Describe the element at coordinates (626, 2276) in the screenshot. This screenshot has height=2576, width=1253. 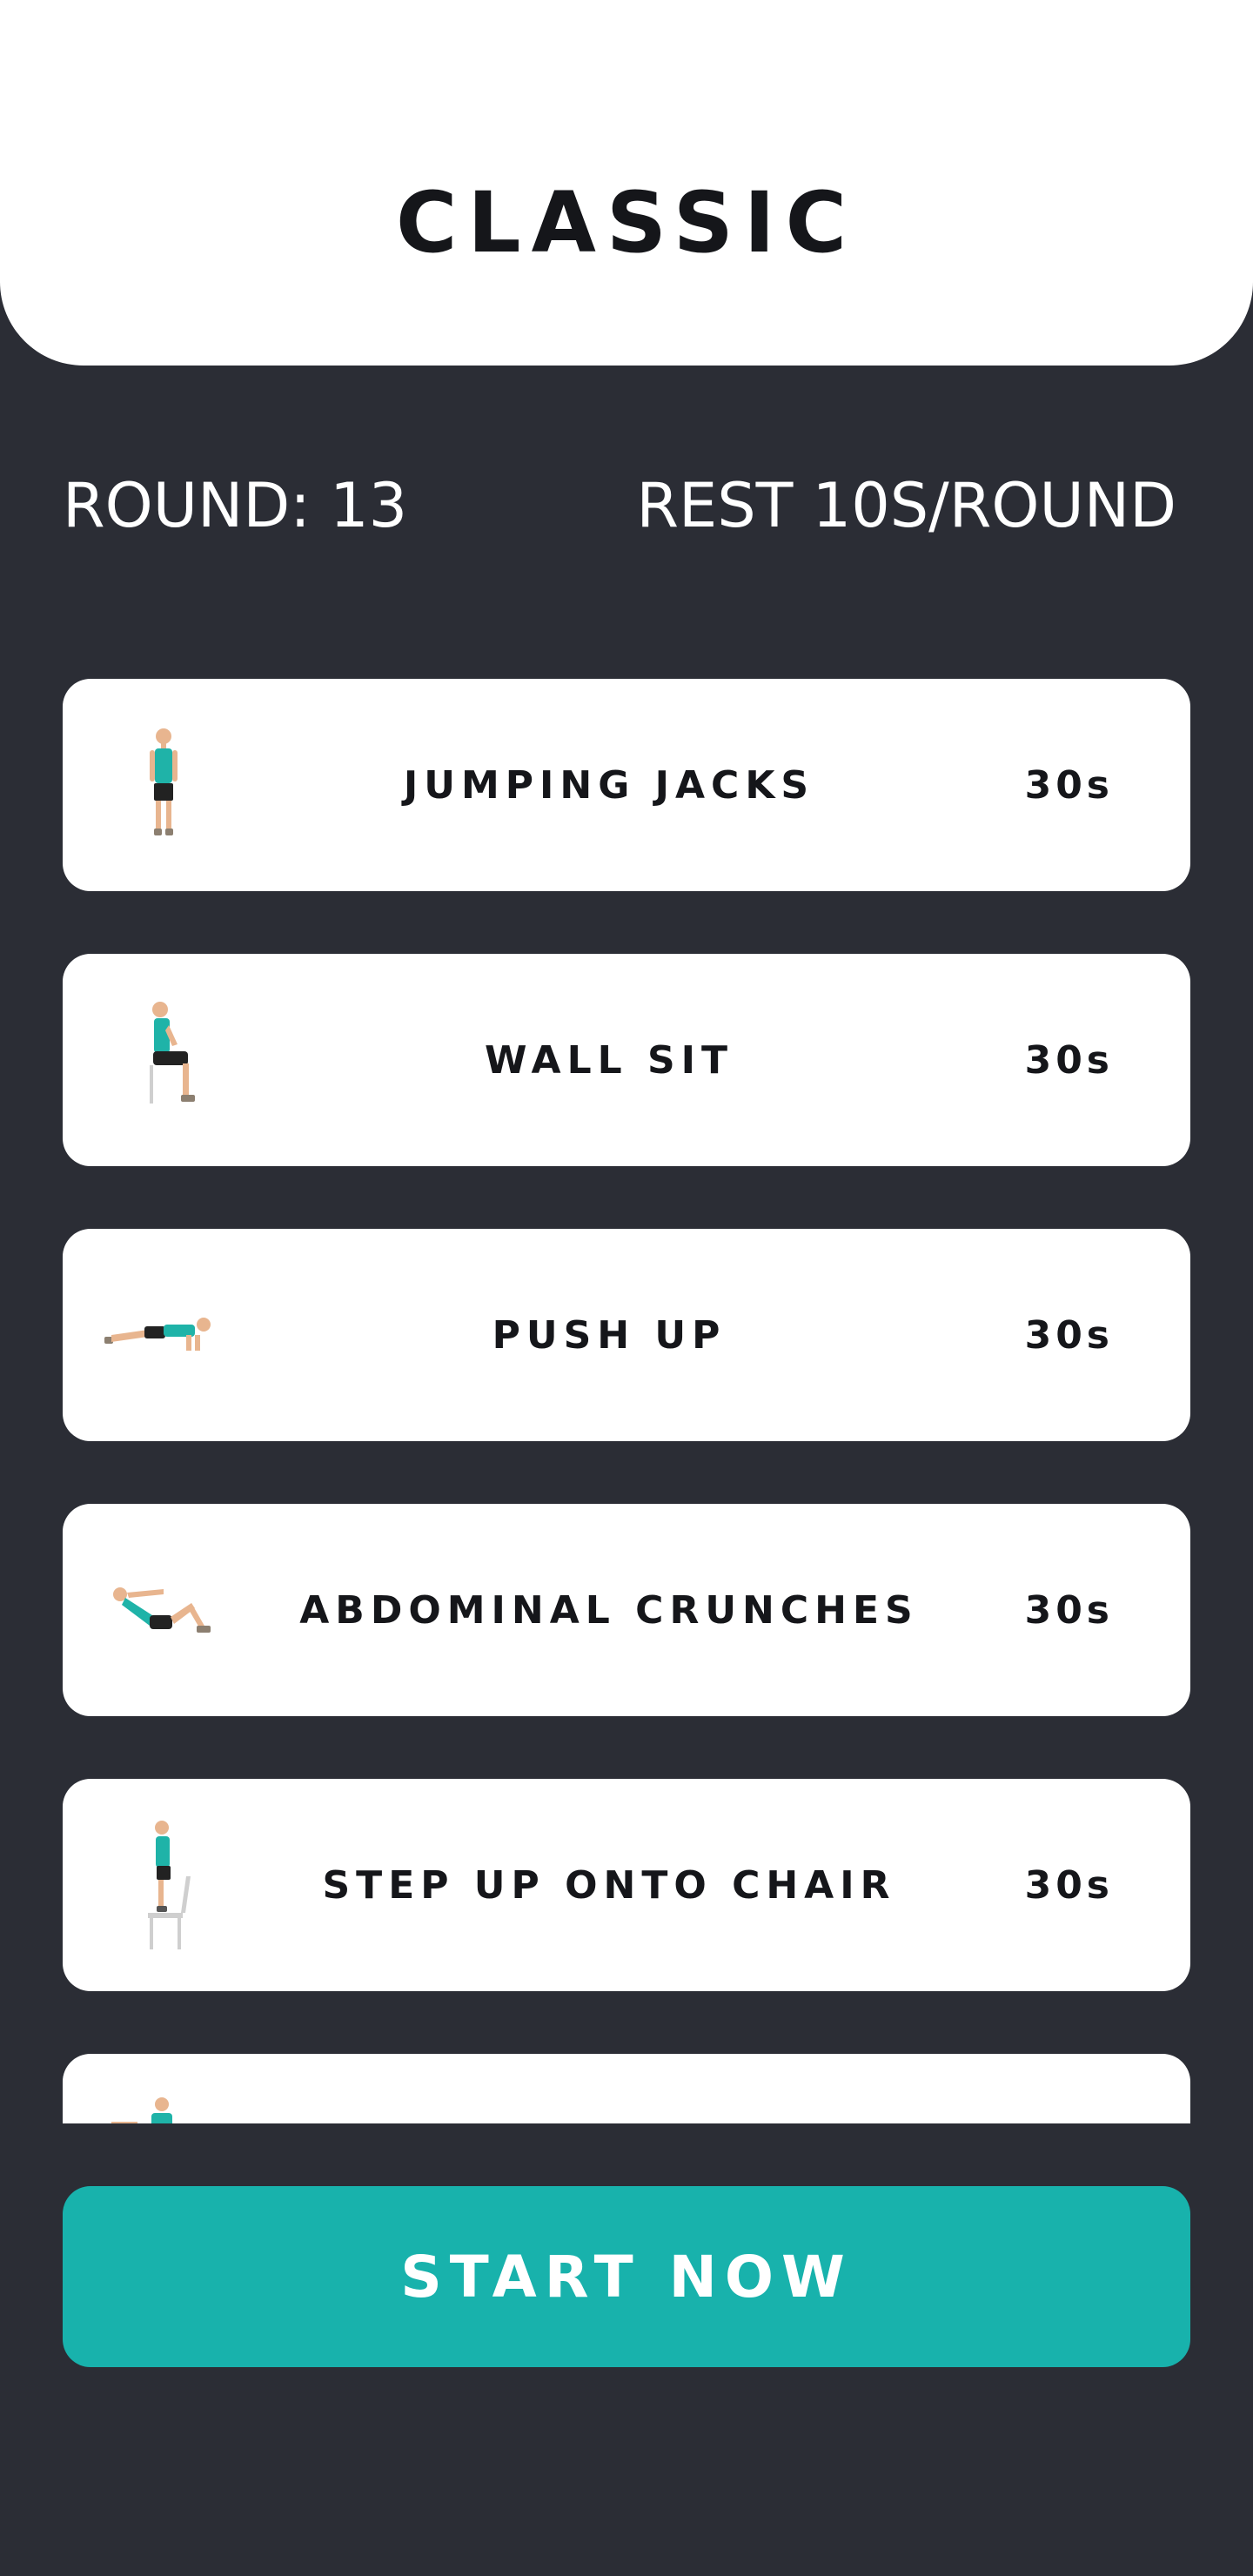
I see `start-now-button: START NOW` at that location.